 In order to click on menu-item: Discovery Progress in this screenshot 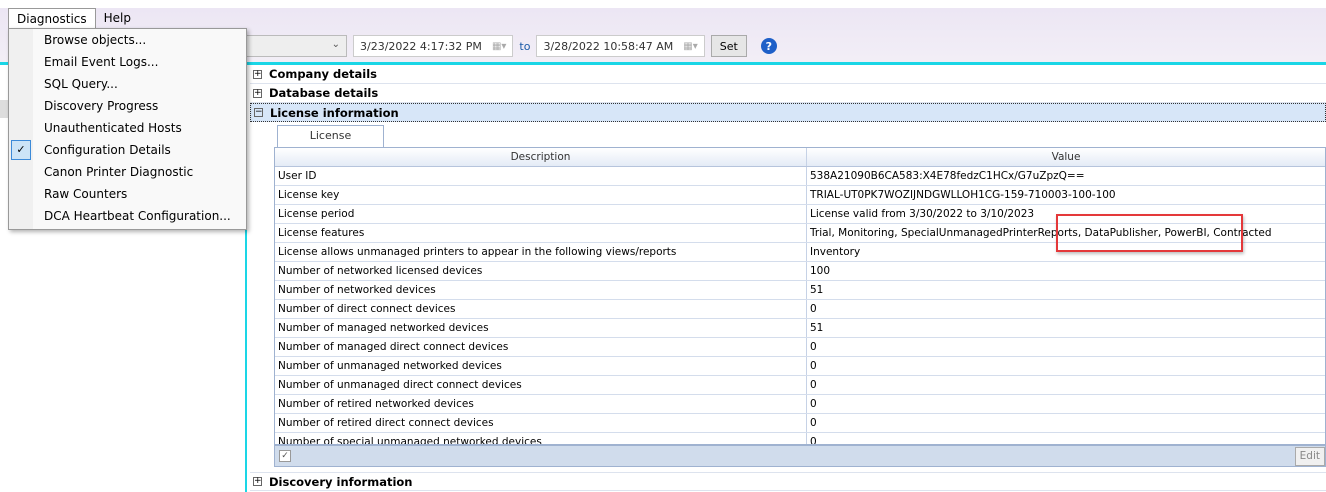, I will do `click(127, 106)`.